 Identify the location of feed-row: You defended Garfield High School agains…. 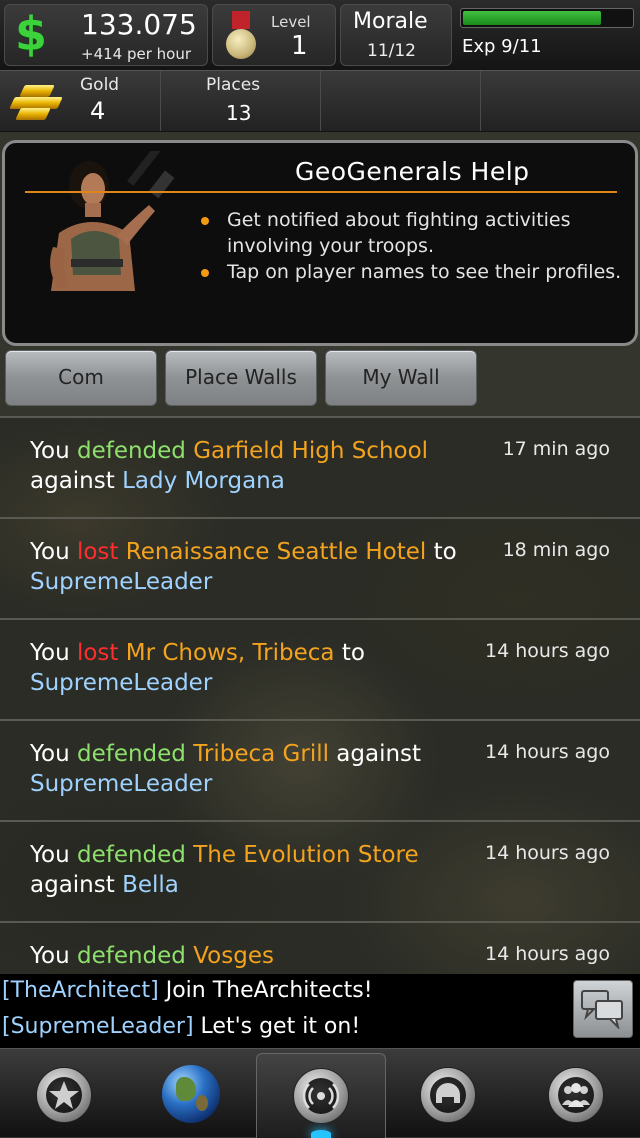
(320, 467).